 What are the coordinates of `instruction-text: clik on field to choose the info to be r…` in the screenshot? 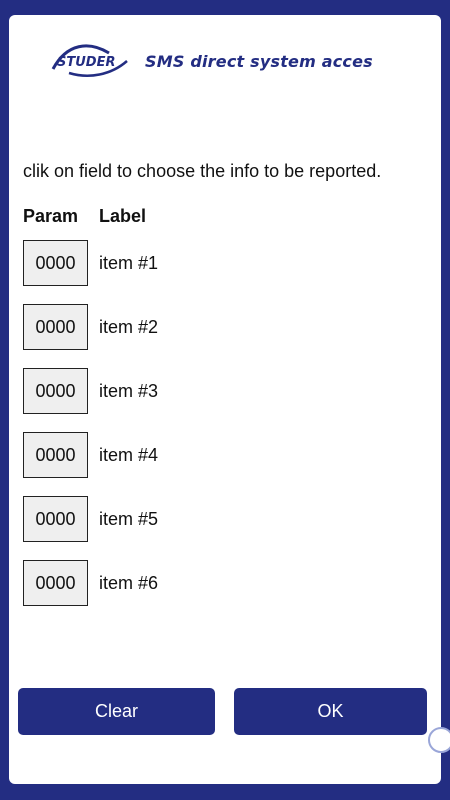 It's located at (202, 171).